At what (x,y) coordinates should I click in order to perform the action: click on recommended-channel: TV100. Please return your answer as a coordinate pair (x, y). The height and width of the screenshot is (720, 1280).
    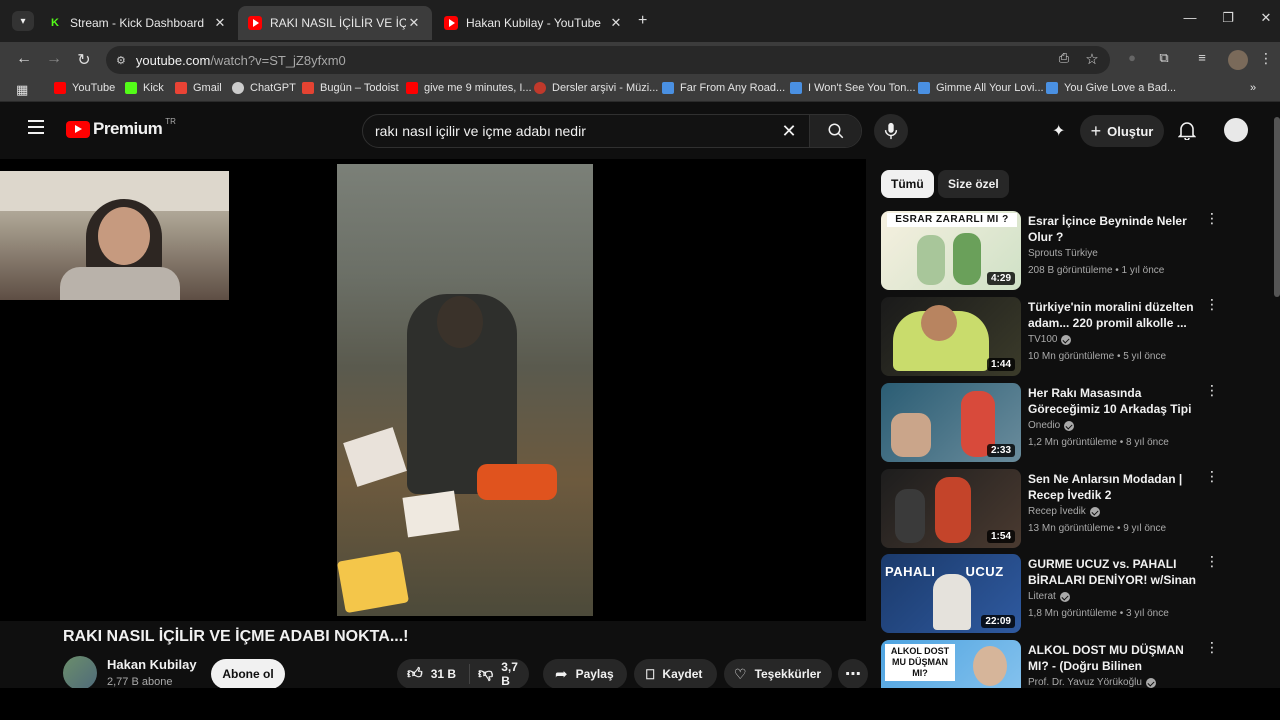
    Looking at the image, I should click on (1050, 339).